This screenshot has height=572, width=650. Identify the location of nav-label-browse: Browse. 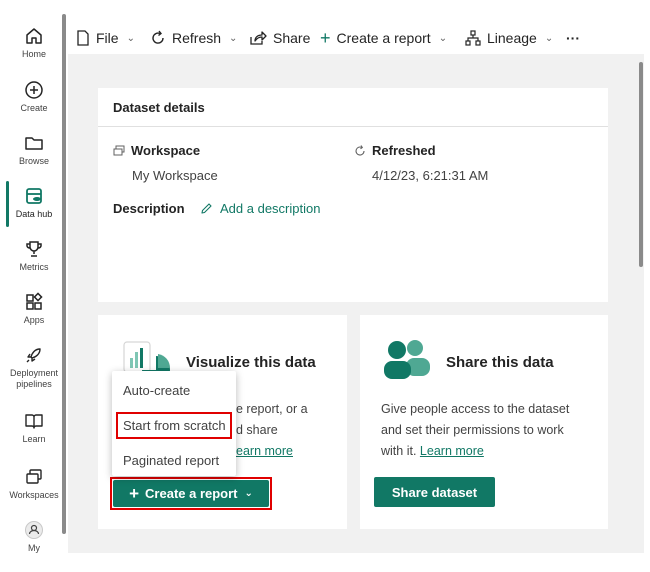
(33, 161).